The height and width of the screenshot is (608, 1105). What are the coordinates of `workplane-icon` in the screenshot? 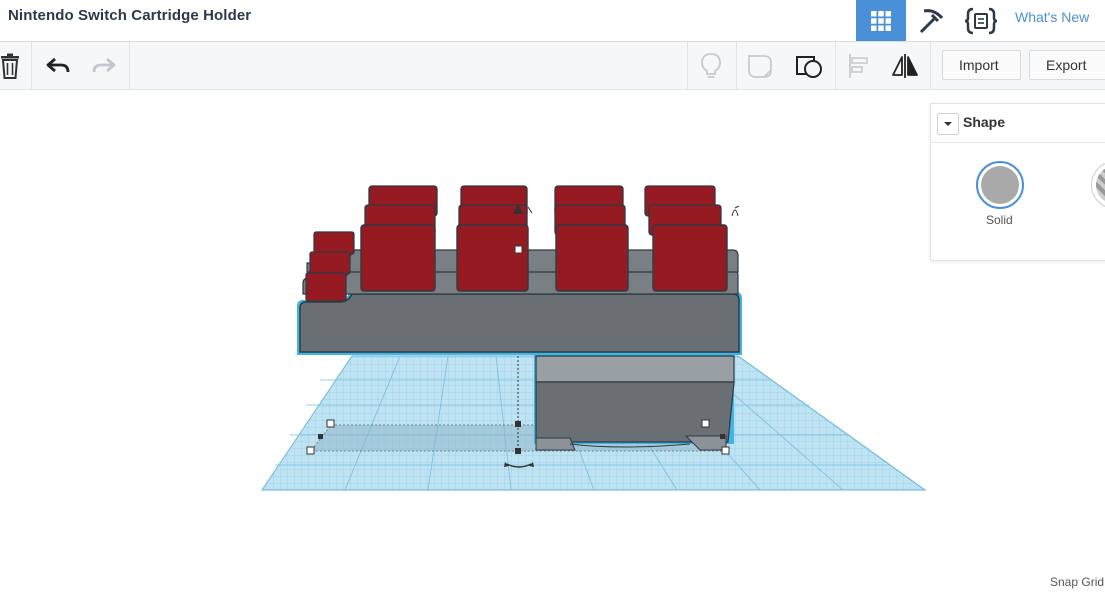 It's located at (809, 66).